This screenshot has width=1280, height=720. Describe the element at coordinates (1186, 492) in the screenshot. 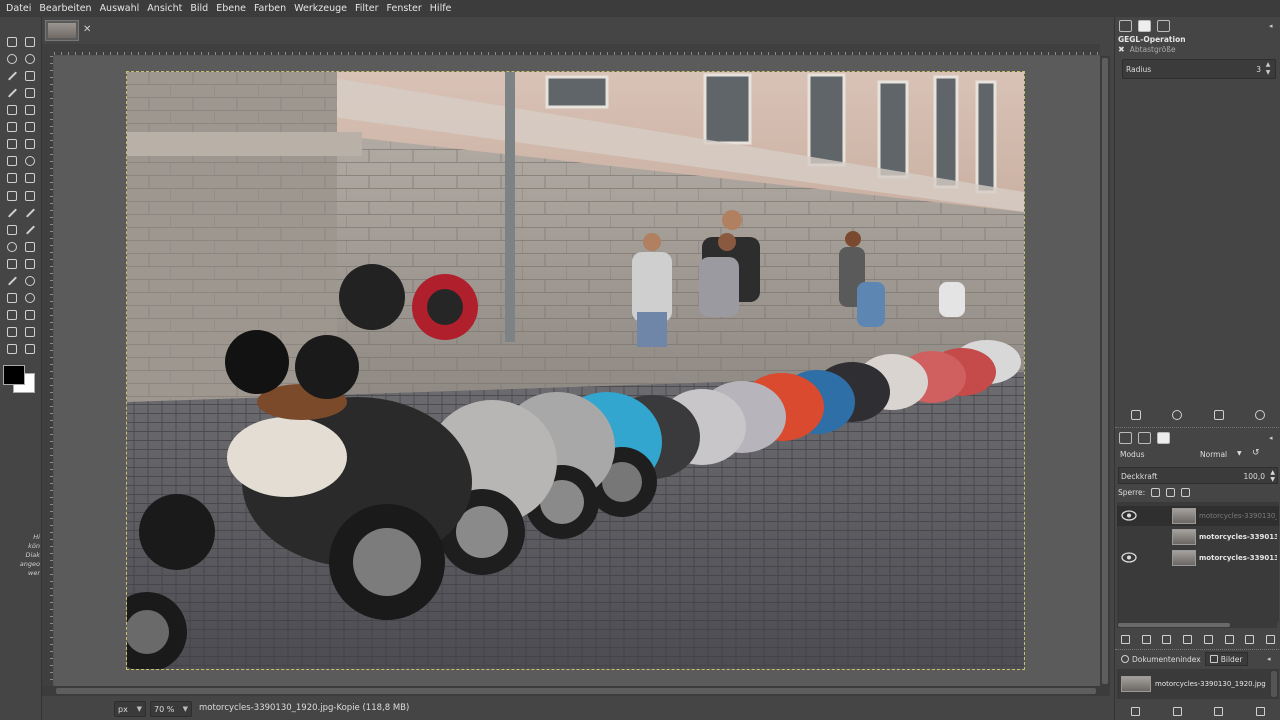

I see `lock-alpha-icon` at that location.